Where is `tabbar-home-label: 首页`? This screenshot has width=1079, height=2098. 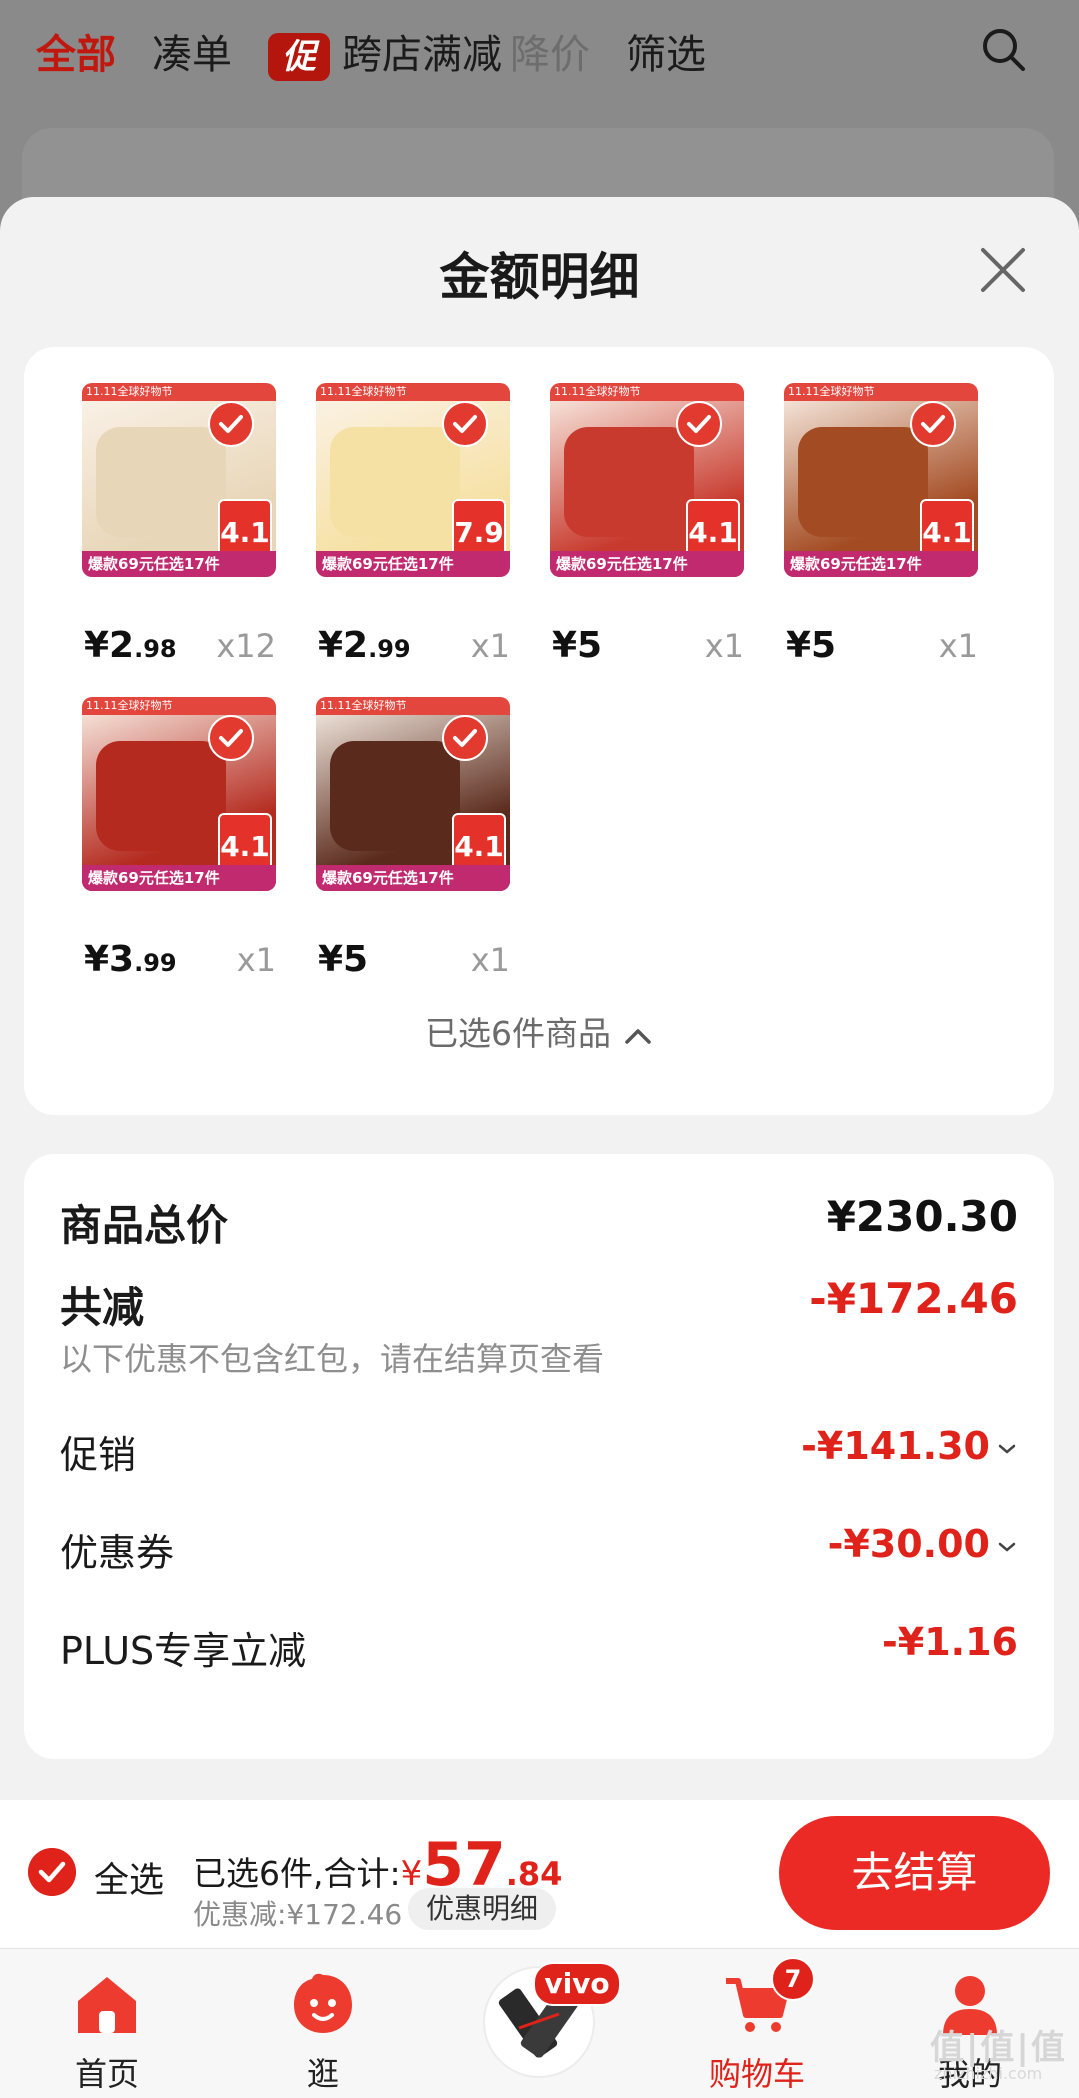
tabbar-home-label: 首页 is located at coordinates (106, 2074).